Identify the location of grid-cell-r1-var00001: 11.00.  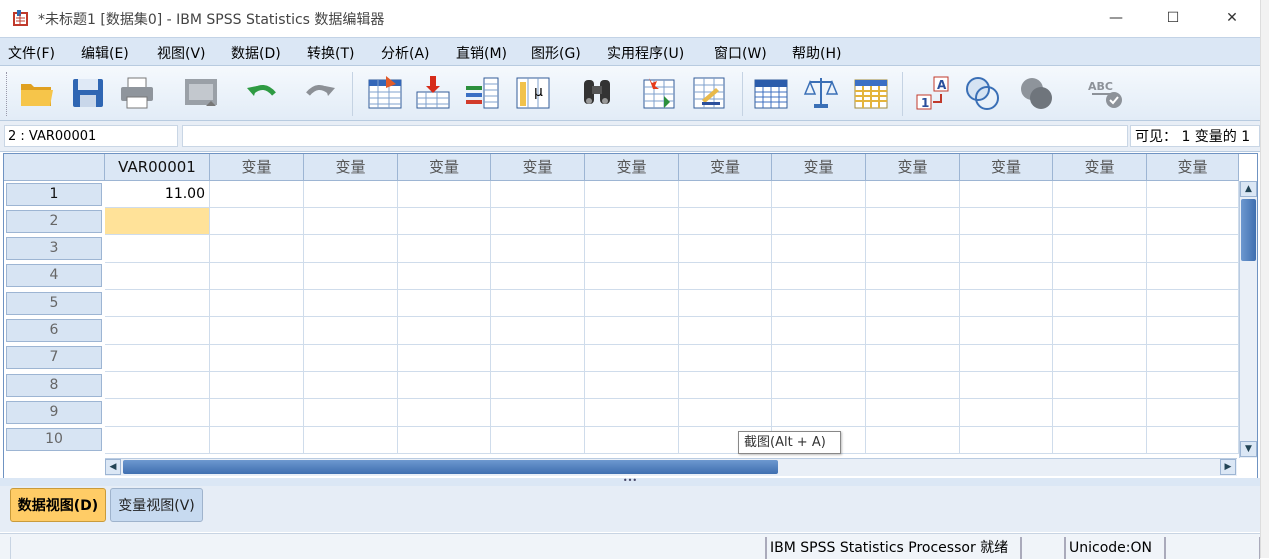
(157, 194).